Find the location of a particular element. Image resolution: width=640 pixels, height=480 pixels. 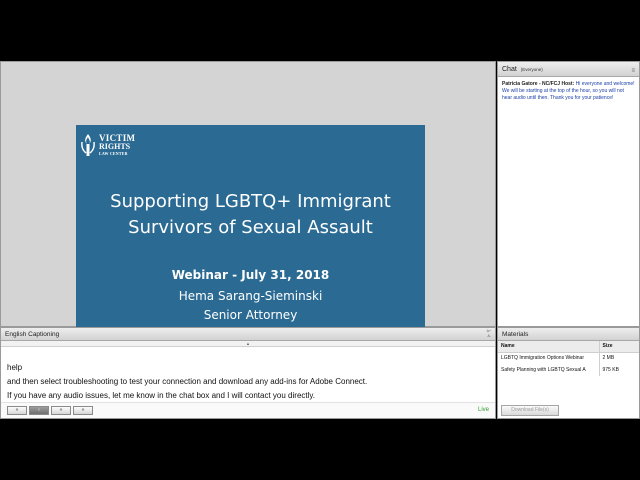

captioning-header: English Captioning A+ A- is located at coordinates (248, 334).